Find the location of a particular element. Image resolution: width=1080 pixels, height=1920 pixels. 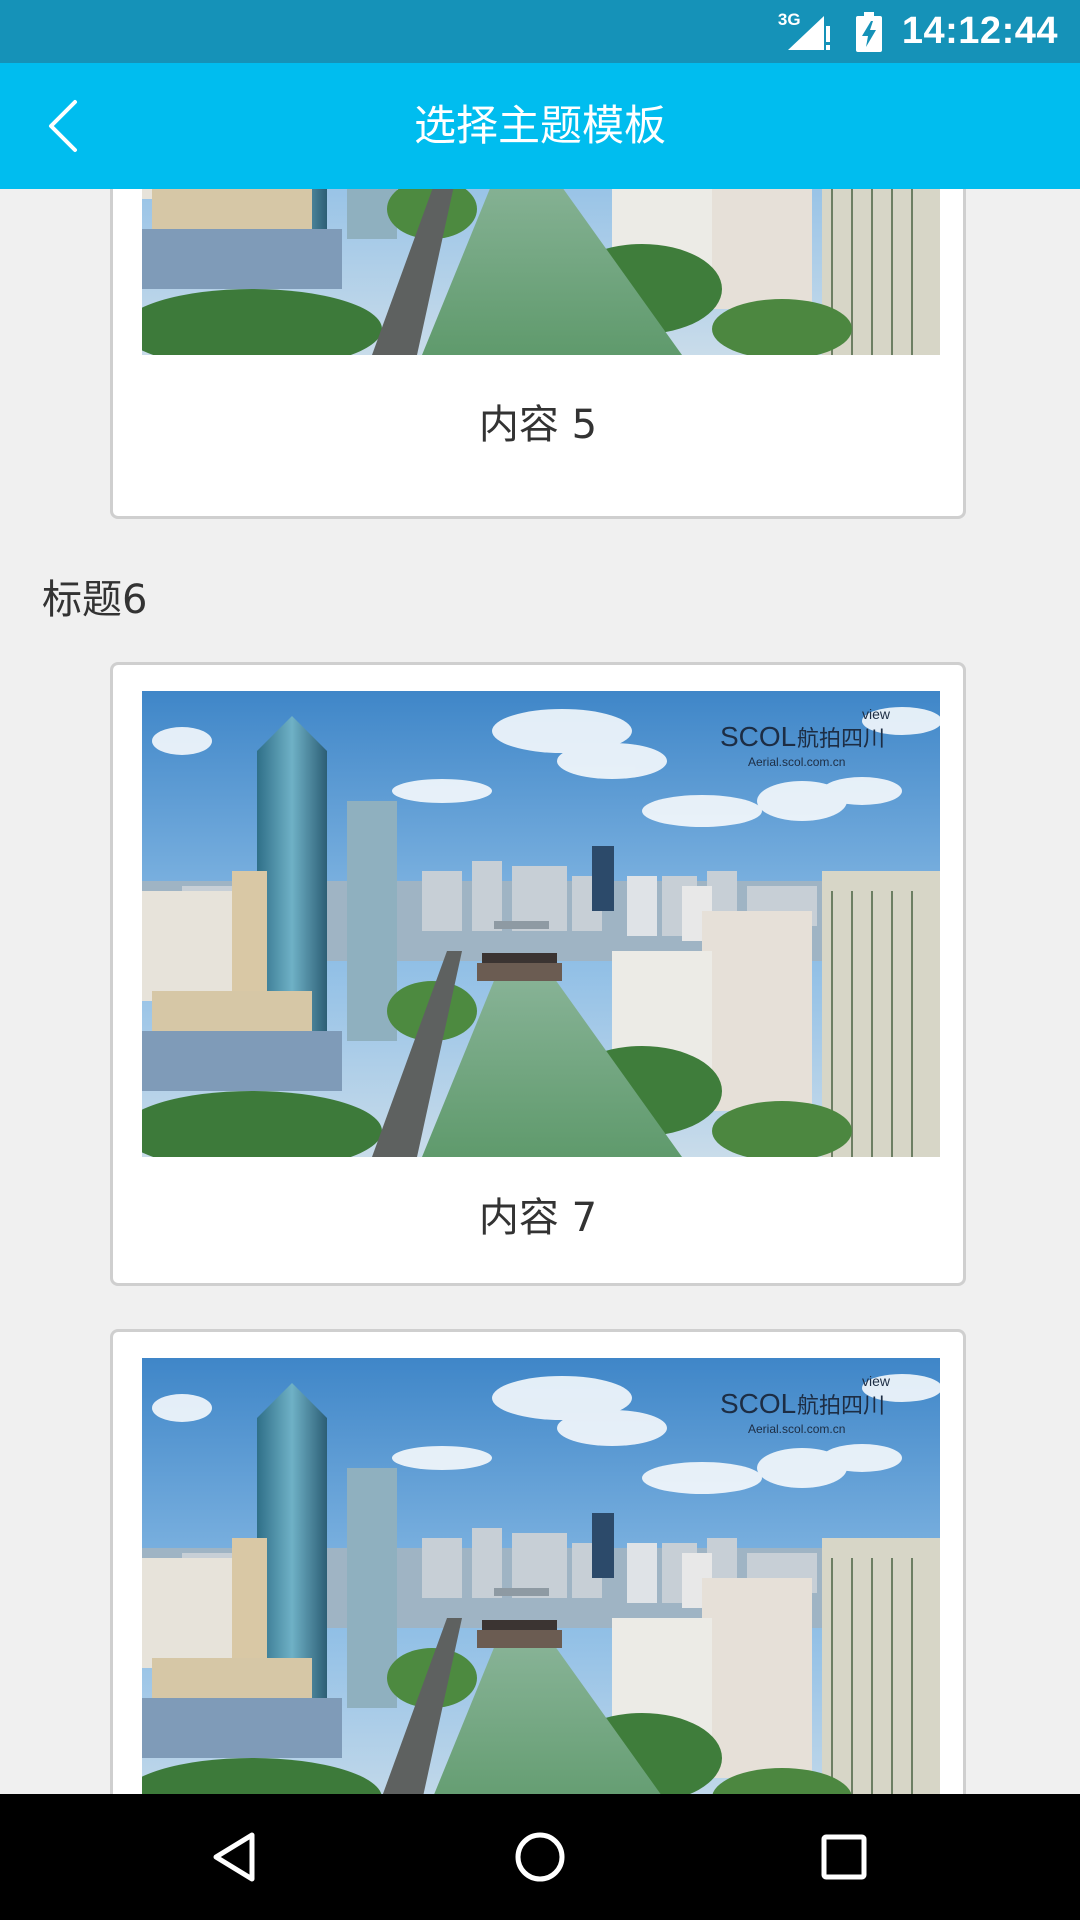

chevron-left-icon is located at coordinates (63, 126).